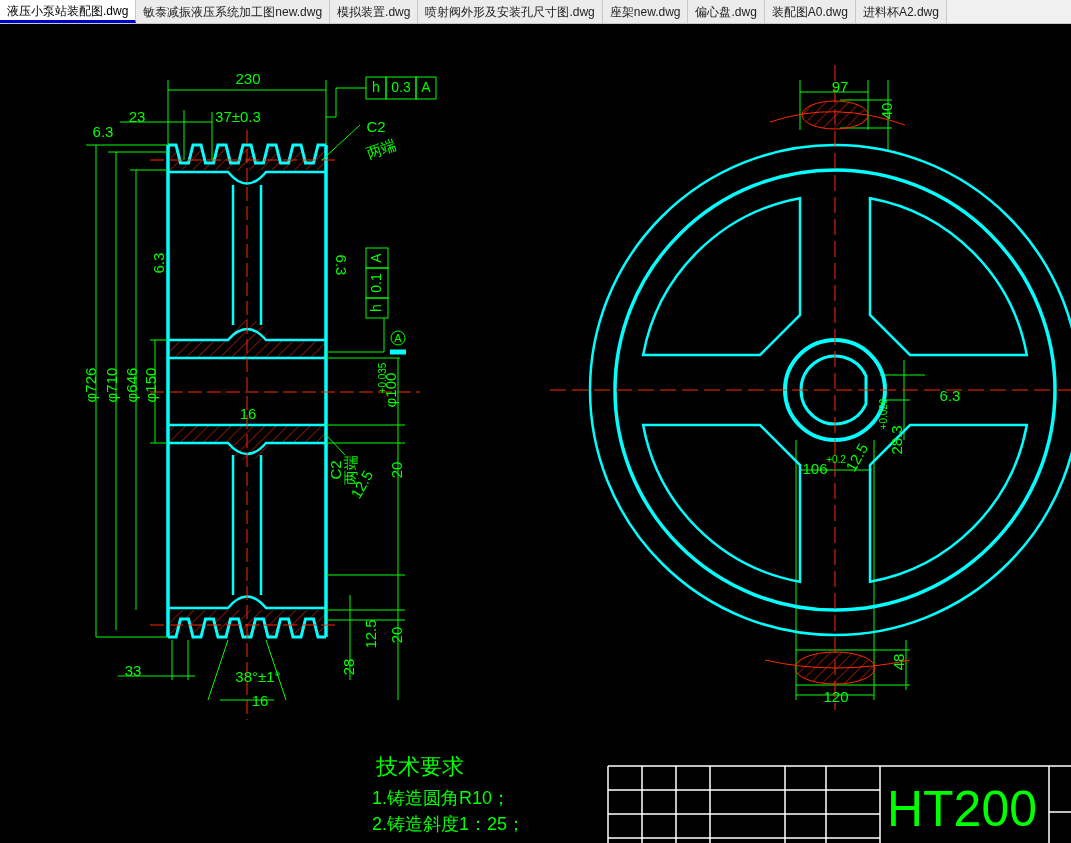 The height and width of the screenshot is (843, 1071). I want to click on file-tab: 喷射阀外形及安装孔尺寸图.dwg, so click(510, 11).